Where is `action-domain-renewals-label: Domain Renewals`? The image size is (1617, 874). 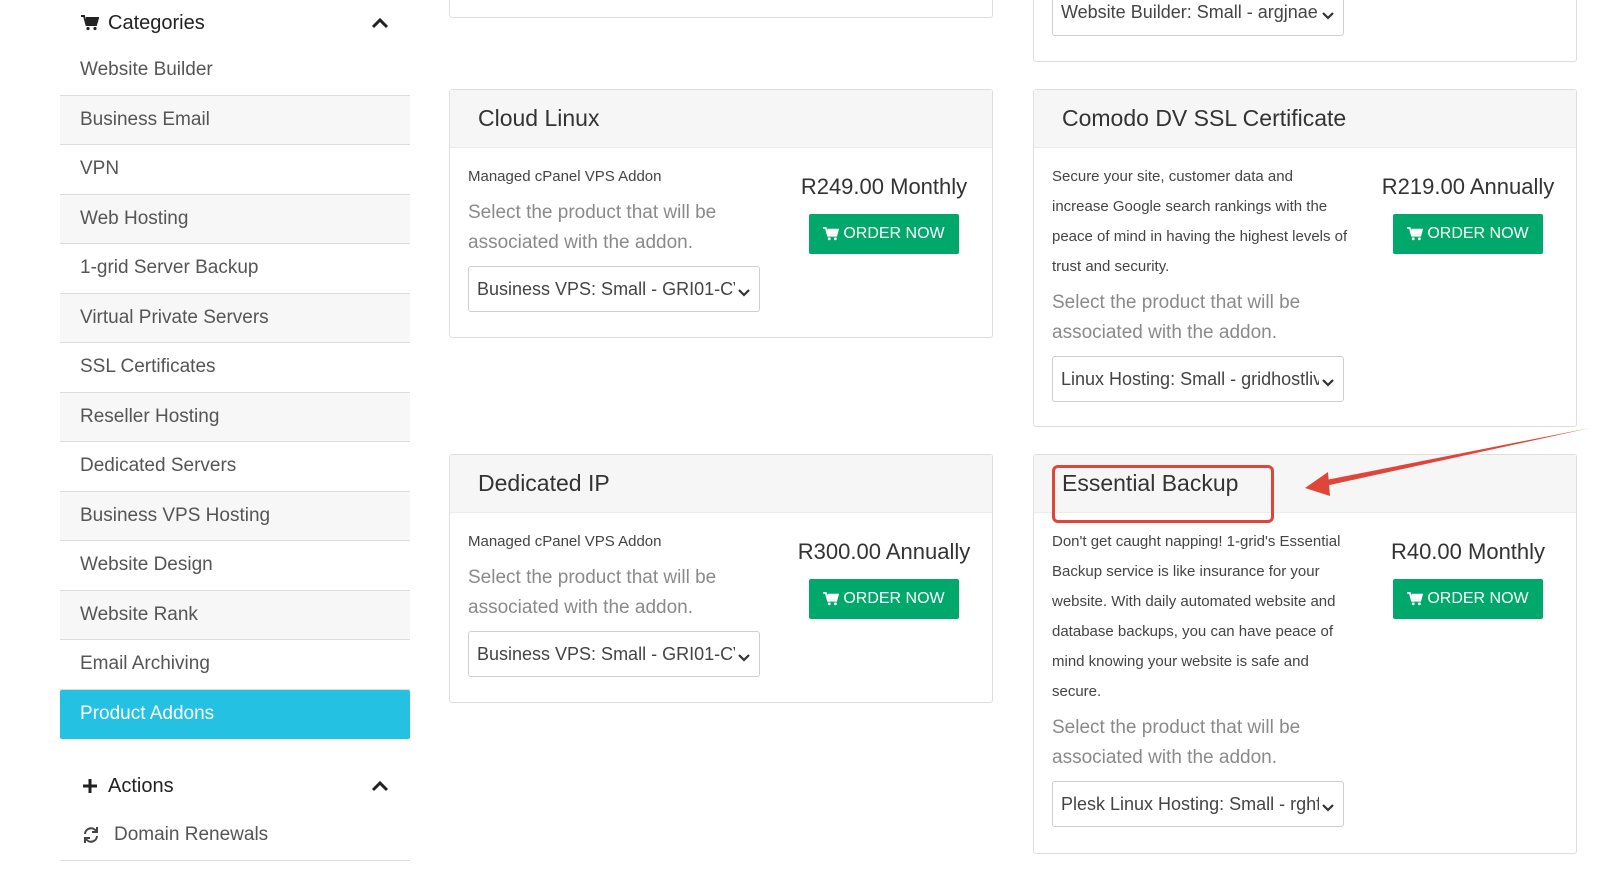
action-domain-renewals-label: Domain Renewals is located at coordinates (191, 834).